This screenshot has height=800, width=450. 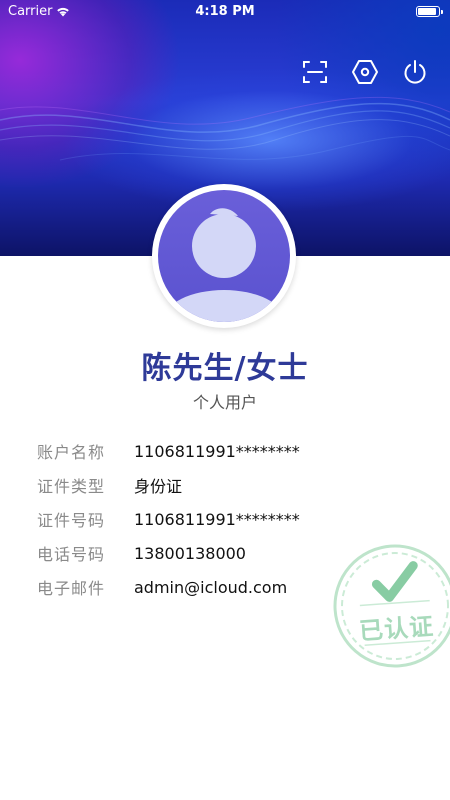 I want to click on info-row-account-name: 账户名称 1106811991********, so click(x=227, y=451).